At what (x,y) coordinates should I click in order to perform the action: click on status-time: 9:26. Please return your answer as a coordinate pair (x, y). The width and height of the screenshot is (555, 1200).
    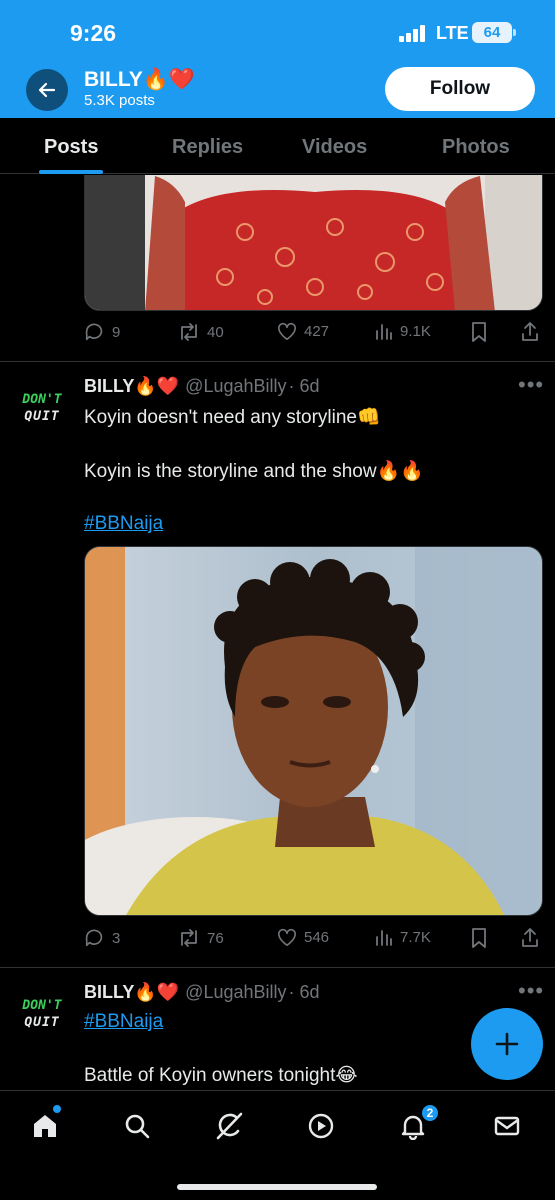
    Looking at the image, I should click on (93, 33).